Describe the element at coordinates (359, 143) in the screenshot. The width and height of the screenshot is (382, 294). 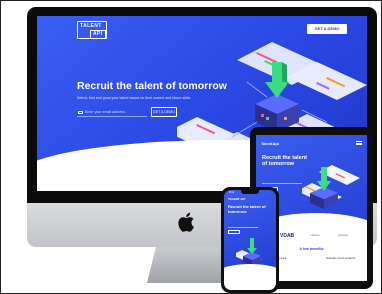
I see `menu-icon` at that location.